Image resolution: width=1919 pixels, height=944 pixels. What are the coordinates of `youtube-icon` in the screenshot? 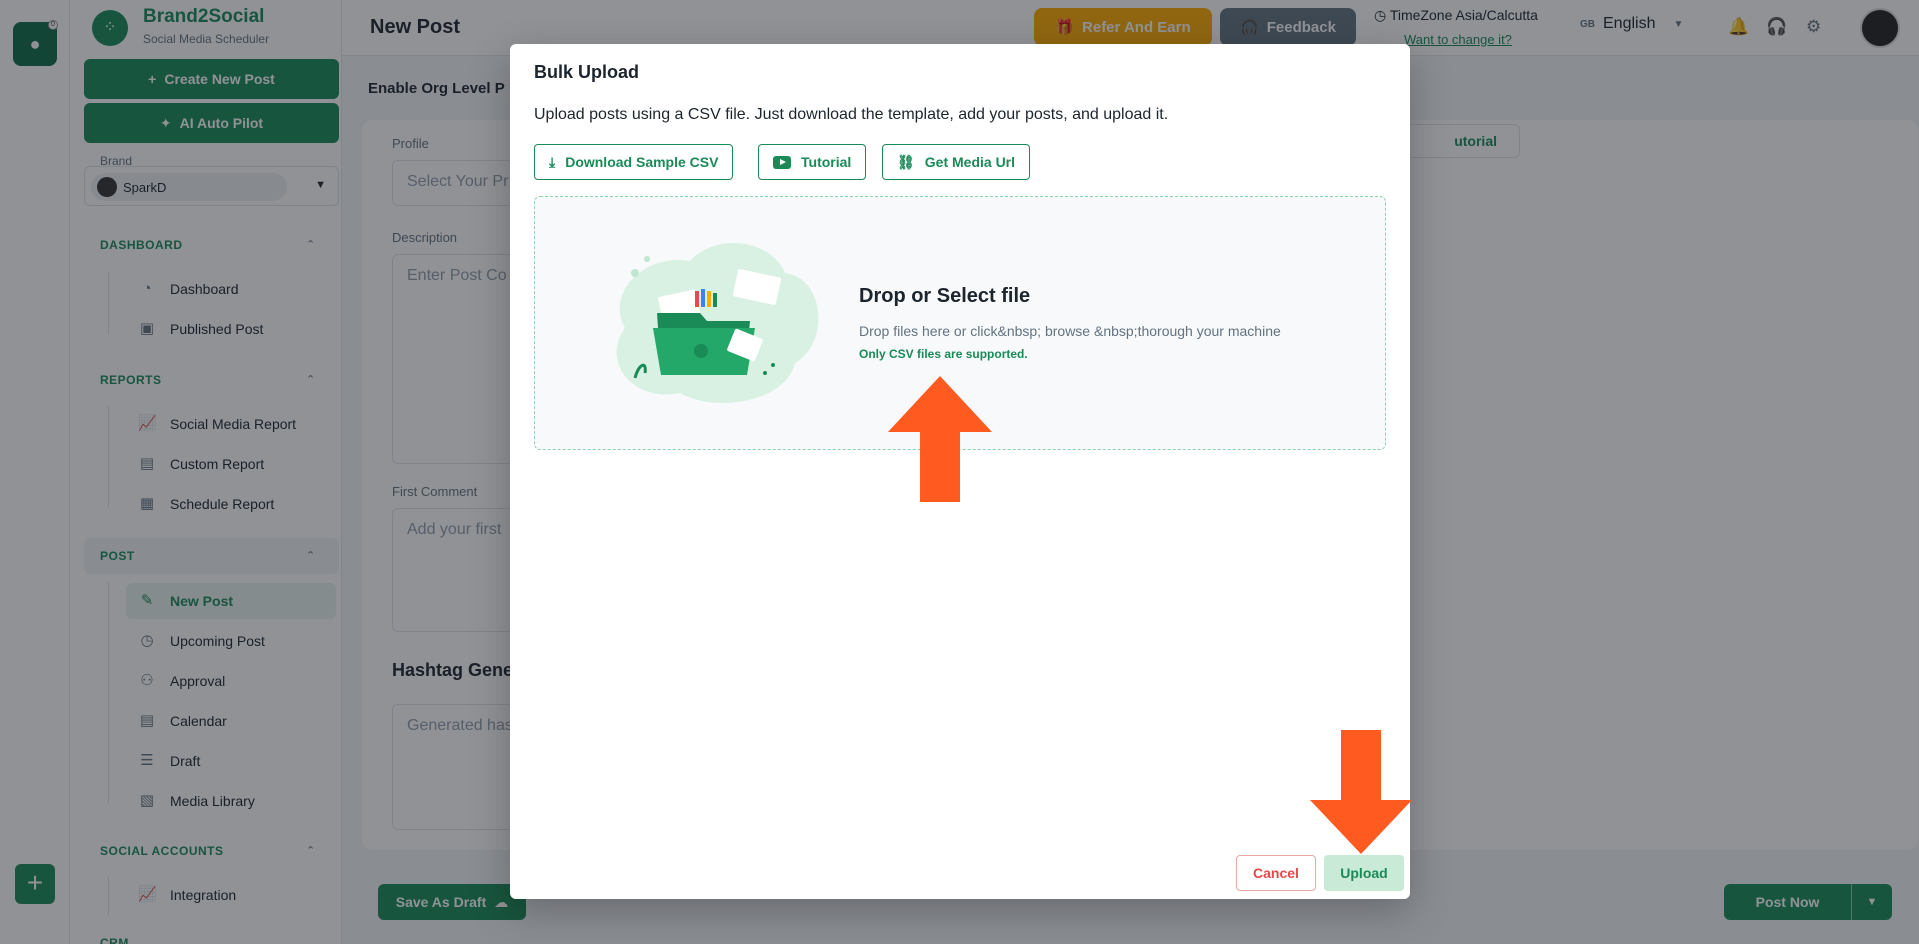 It's located at (782, 162).